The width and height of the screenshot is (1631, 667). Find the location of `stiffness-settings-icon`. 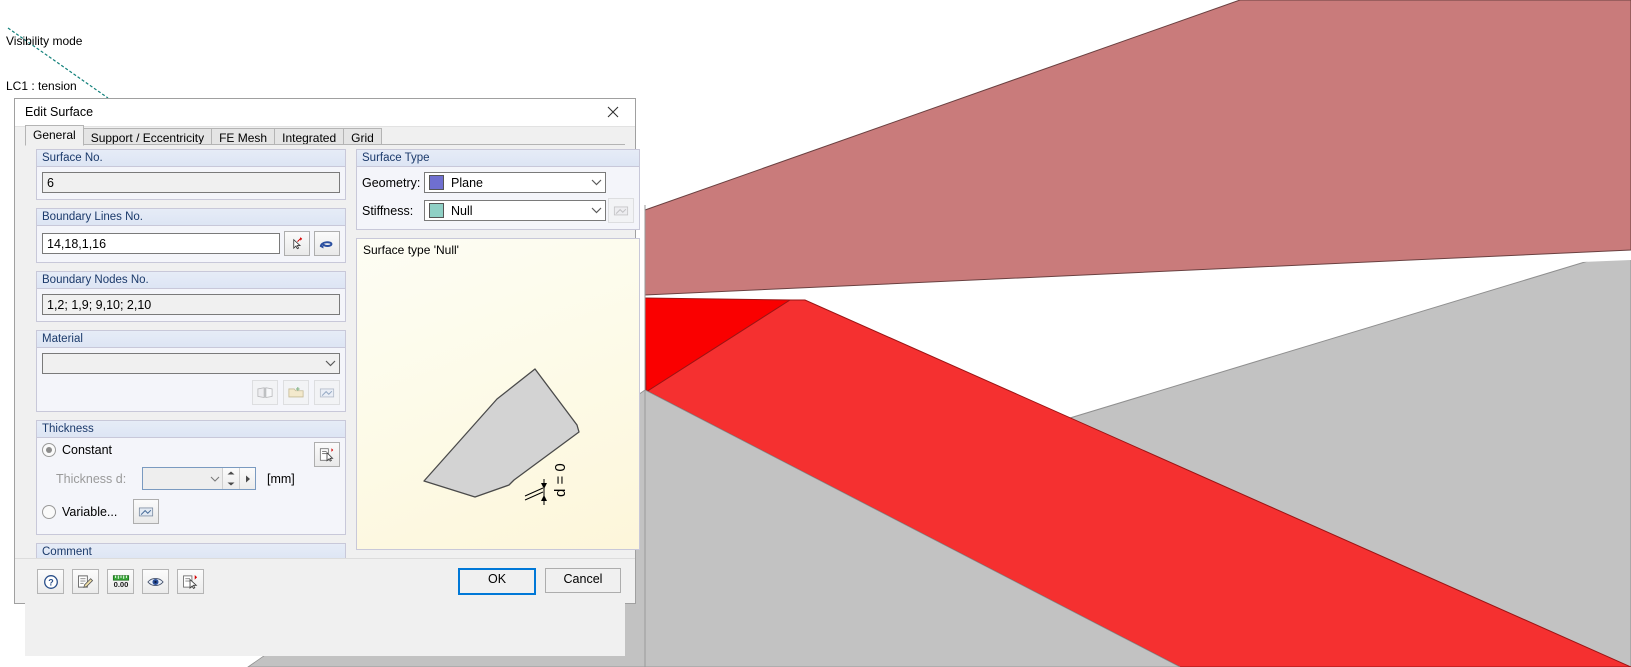

stiffness-settings-icon is located at coordinates (621, 210).